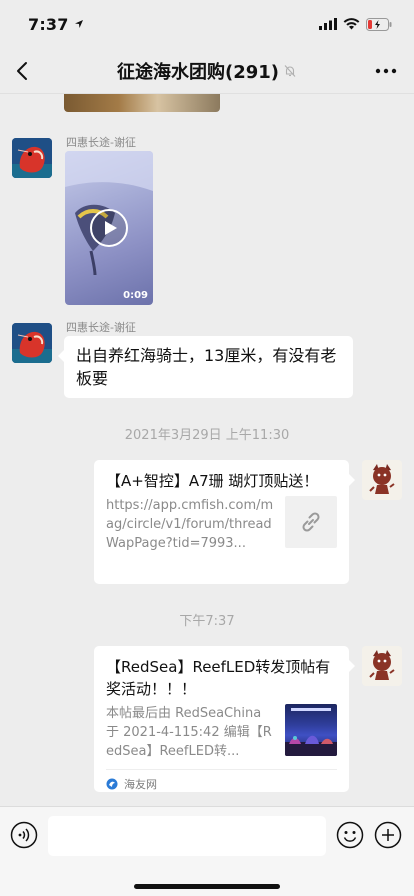 This screenshot has height=896, width=414. I want to click on video-message: 0:09, so click(109, 228).